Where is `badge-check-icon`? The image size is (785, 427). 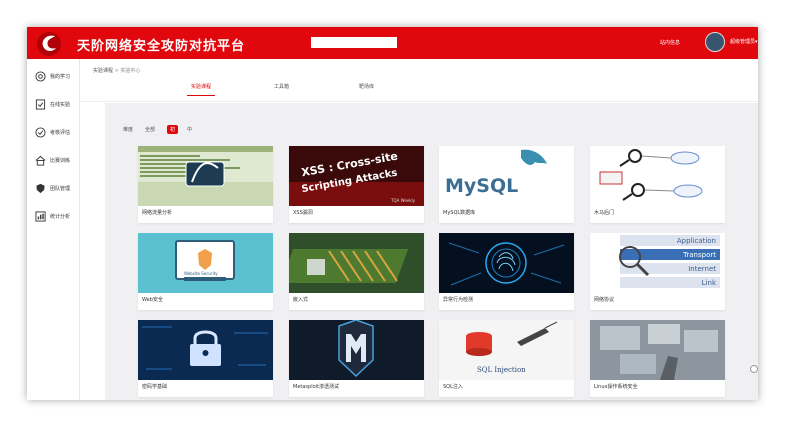
badge-check-icon is located at coordinates (40, 132).